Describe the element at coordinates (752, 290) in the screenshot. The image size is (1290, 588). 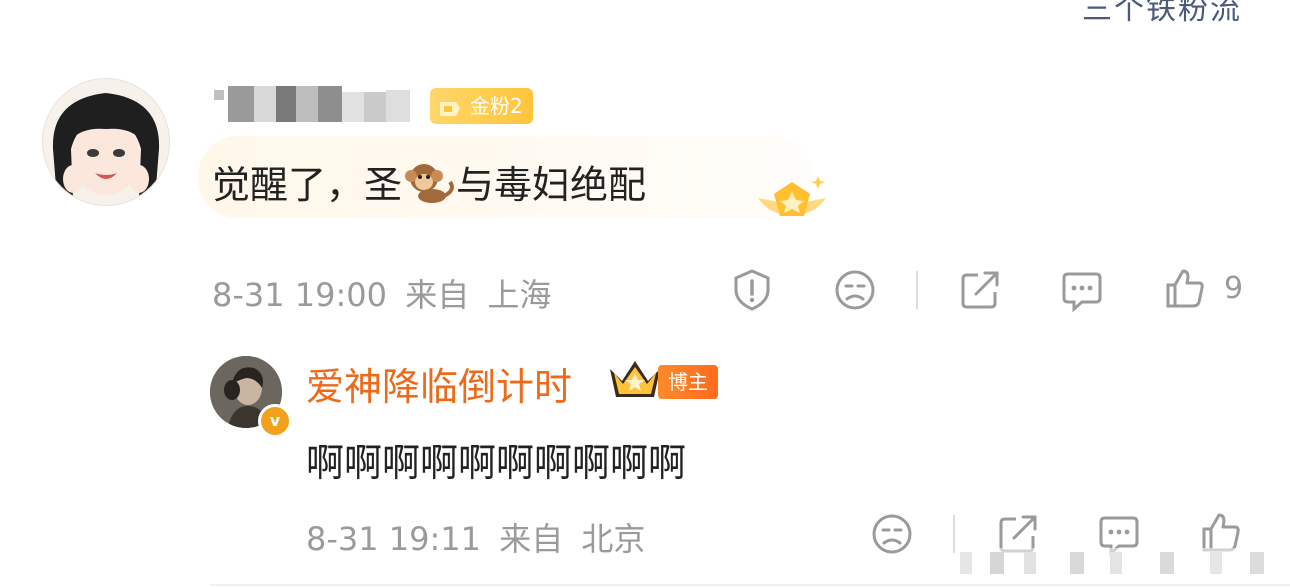
I see `report-icon` at that location.